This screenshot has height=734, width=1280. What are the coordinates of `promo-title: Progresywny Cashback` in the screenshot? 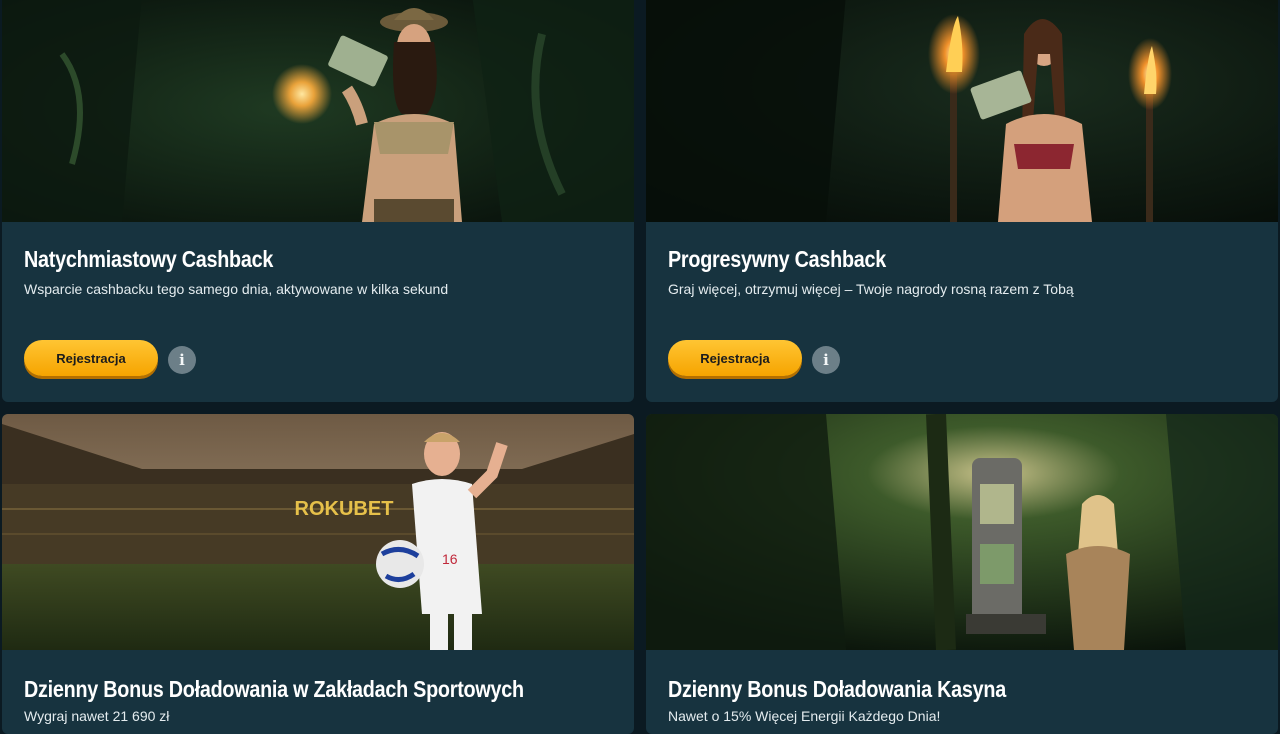 It's located at (777, 259).